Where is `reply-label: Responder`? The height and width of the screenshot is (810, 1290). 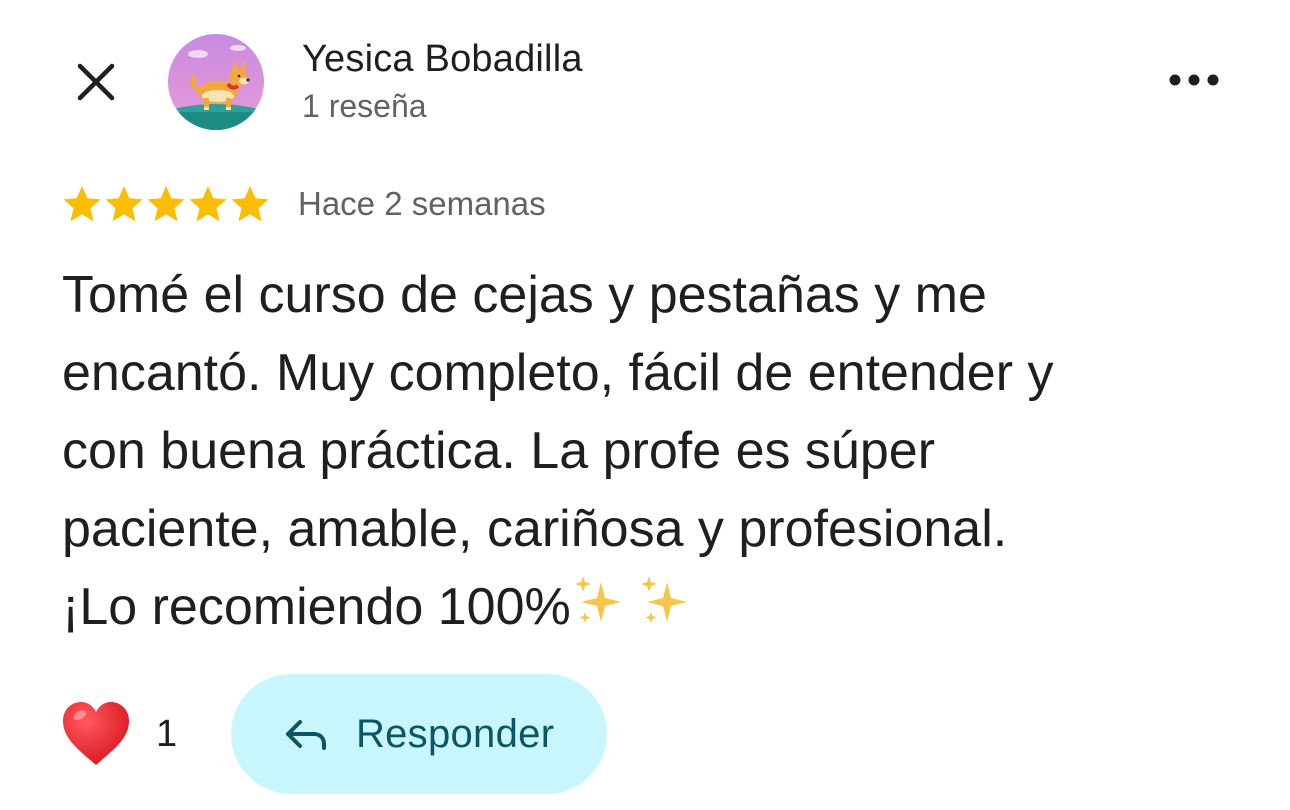 reply-label: Responder is located at coordinates (455, 733).